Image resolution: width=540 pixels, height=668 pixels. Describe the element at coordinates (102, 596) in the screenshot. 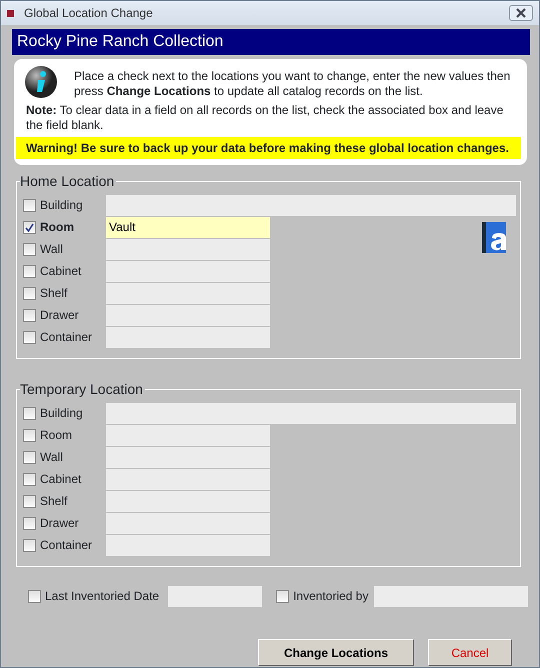

I see `field-label: Last Inventoried Date` at that location.